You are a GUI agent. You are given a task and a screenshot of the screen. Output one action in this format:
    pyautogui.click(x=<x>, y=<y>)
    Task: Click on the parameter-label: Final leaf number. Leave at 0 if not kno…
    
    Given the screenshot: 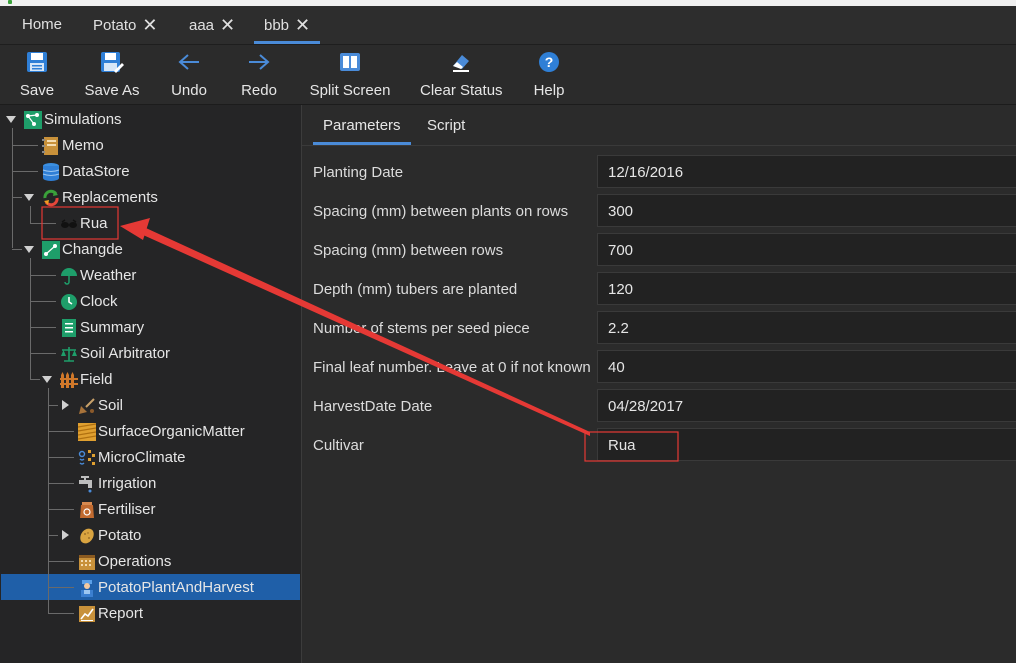 What is the action you would take?
    pyautogui.click(x=452, y=367)
    